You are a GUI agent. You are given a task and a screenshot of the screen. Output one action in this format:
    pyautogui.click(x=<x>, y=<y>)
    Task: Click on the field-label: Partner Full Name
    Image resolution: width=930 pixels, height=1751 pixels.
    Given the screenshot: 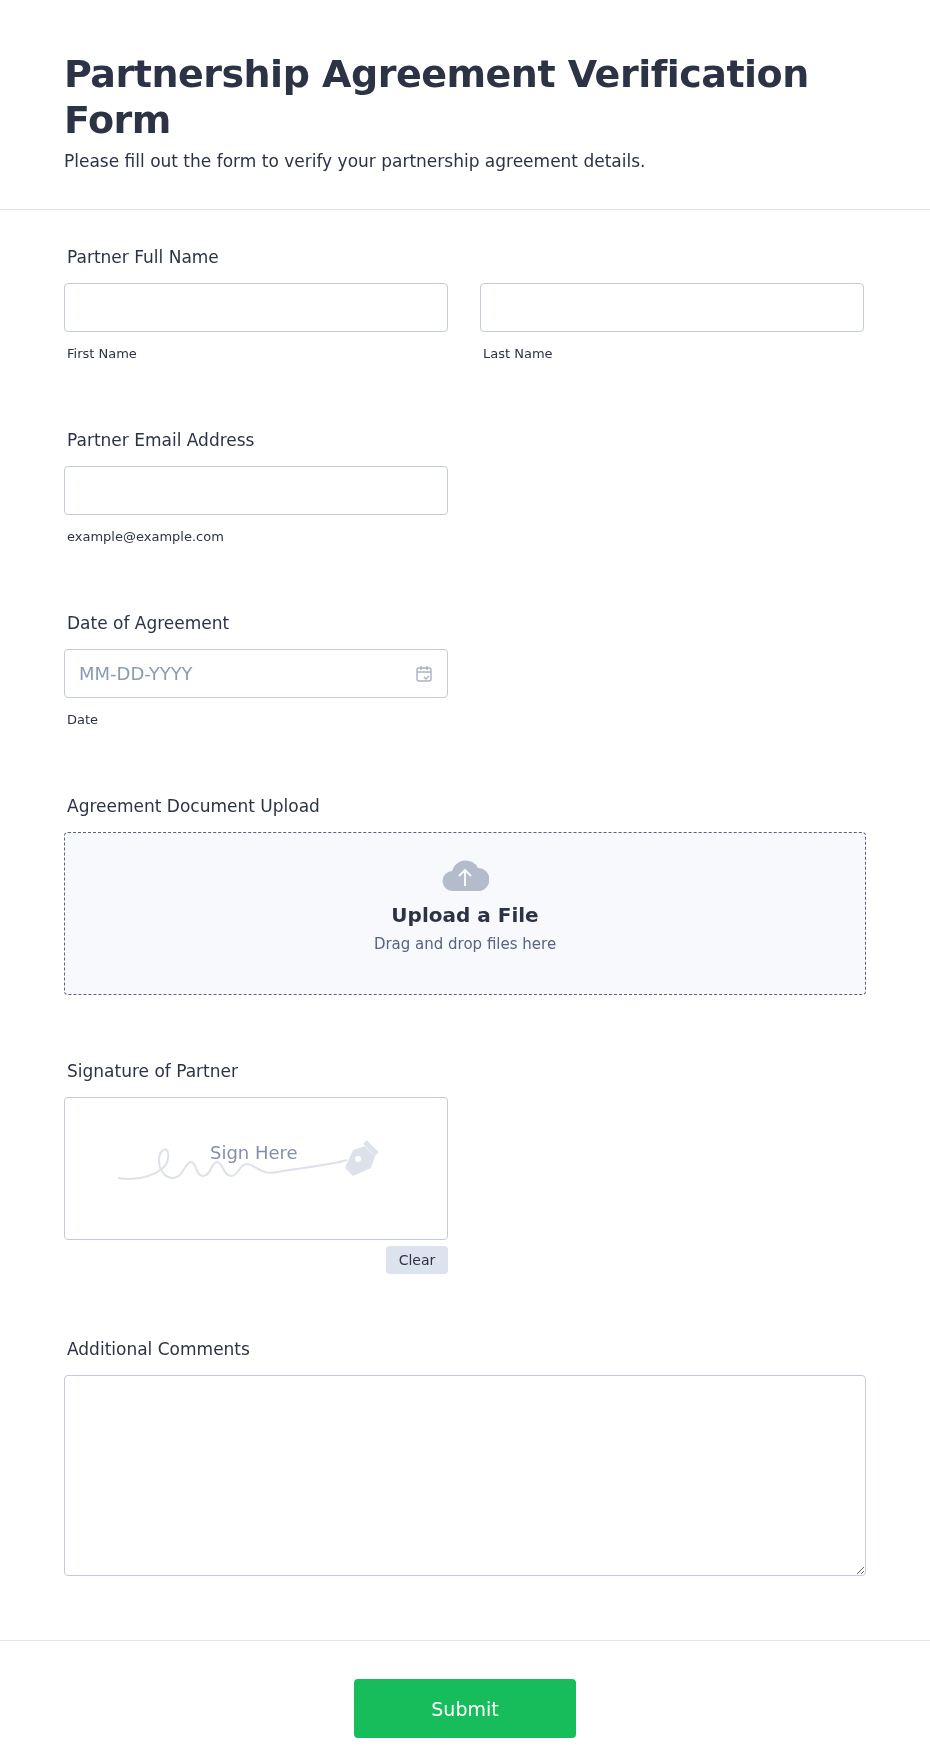 What is the action you would take?
    pyautogui.click(x=143, y=257)
    